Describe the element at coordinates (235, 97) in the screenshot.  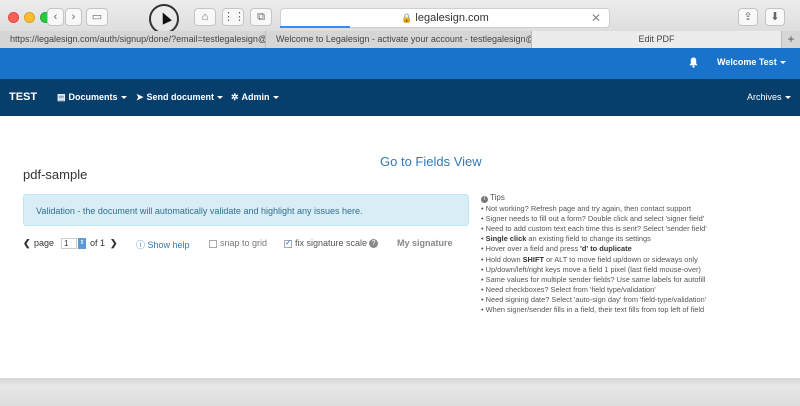
I see `gear-icon: ✲` at that location.